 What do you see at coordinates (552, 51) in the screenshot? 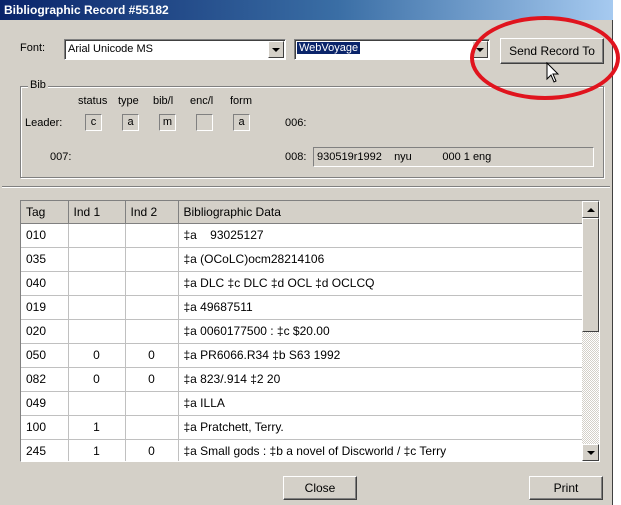
I see `send-record-to-button: Send Record To` at bounding box center [552, 51].